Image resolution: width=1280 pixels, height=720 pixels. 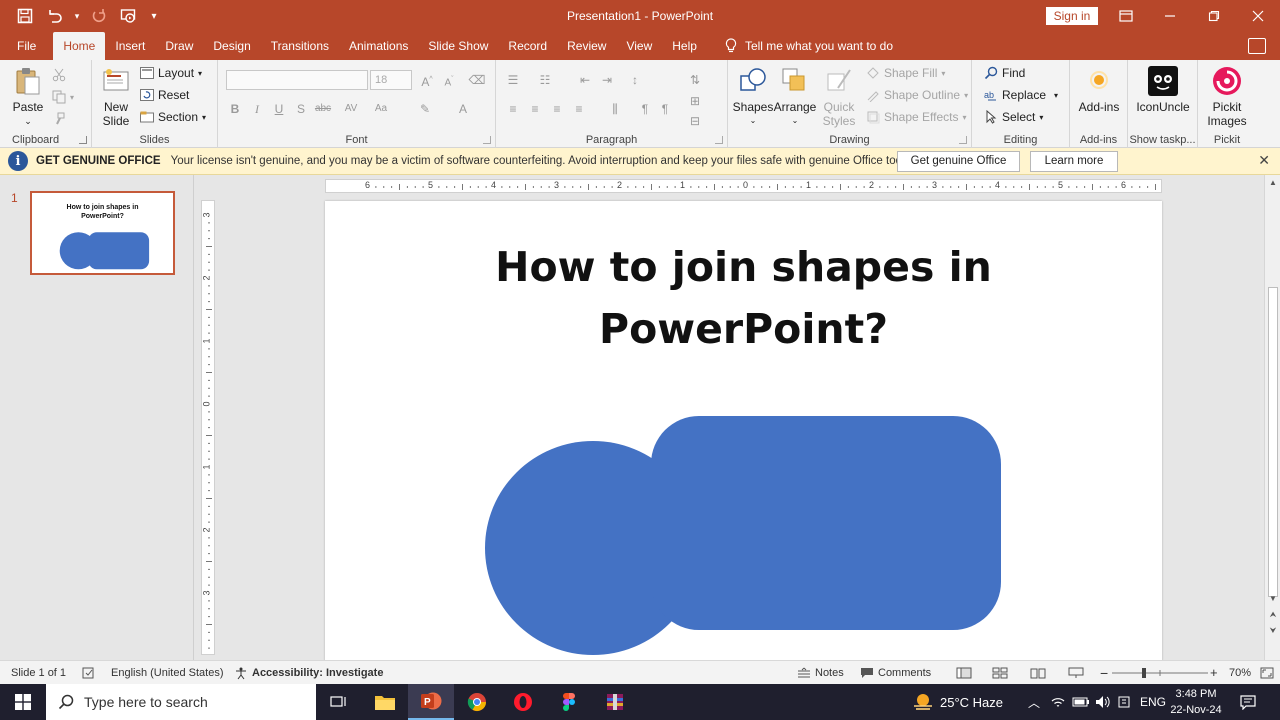 What do you see at coordinates (753, 97) in the screenshot?
I see `shapes-button: Shapes ⌄` at bounding box center [753, 97].